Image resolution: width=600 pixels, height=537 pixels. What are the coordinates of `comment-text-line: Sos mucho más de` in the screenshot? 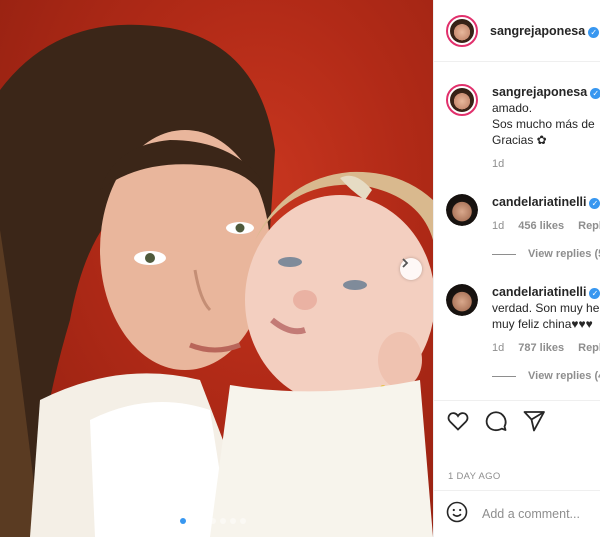 It's located at (543, 124).